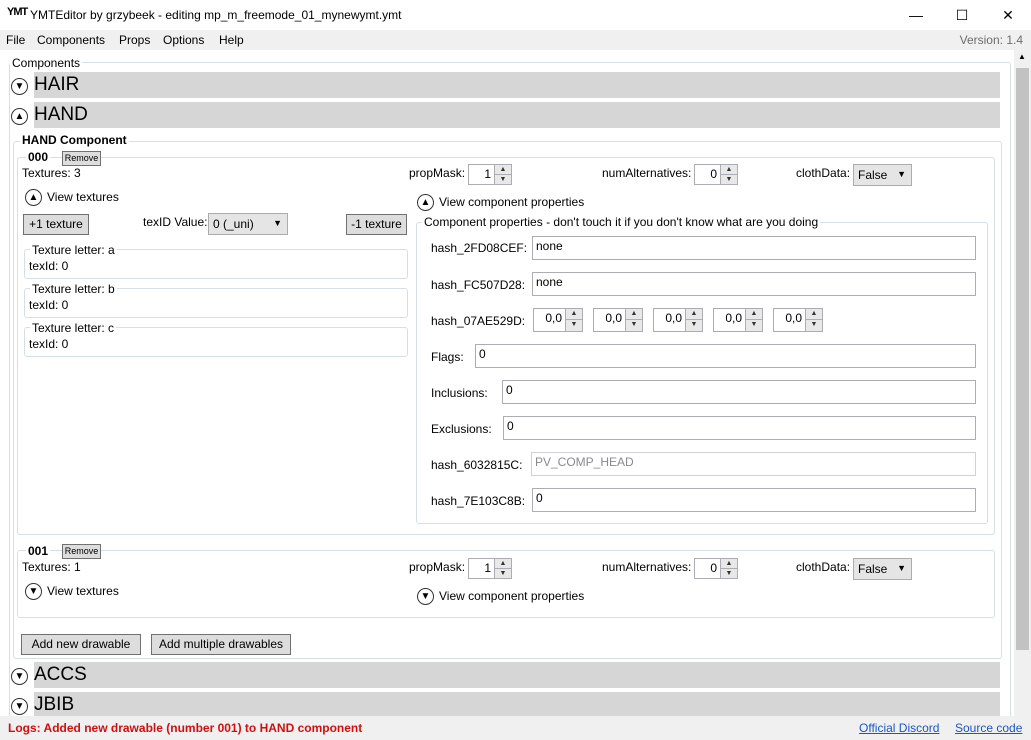 This screenshot has width=1031, height=740. Describe the element at coordinates (739, 392) in the screenshot. I see `inclusions-input: 0` at that location.